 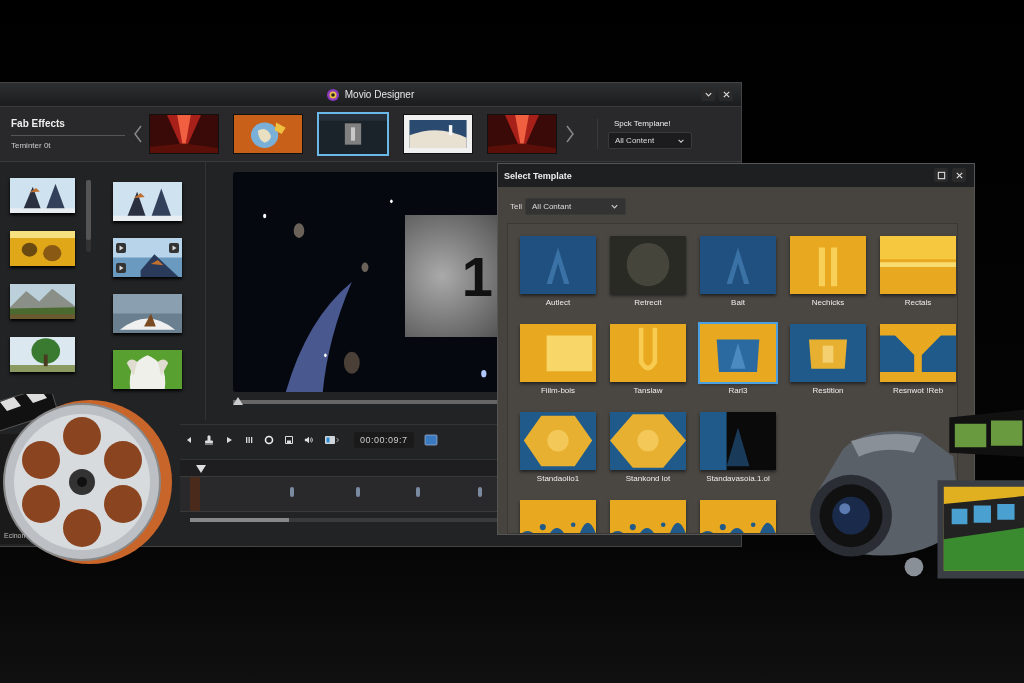 I want to click on template-tile: Retrecit, so click(x=648, y=275).